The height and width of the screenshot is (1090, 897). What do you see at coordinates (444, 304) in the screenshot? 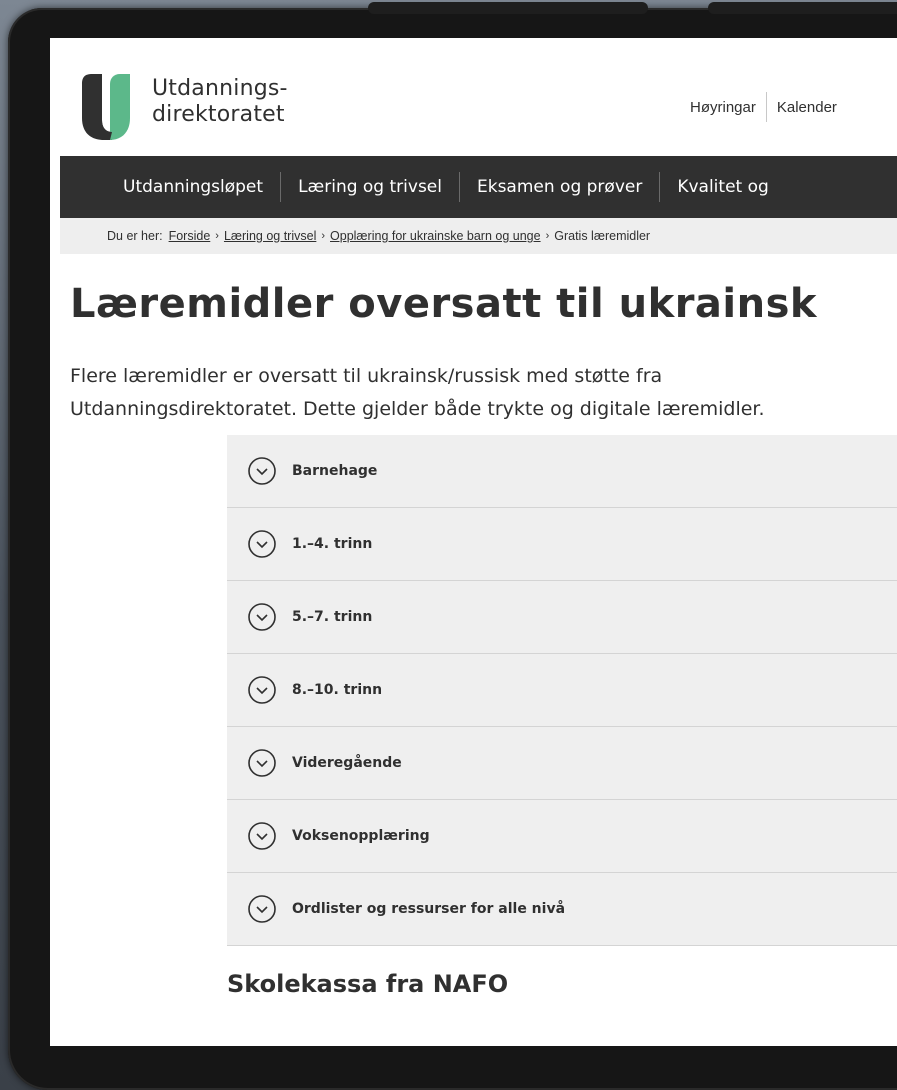
I see `page-title: Læremidler oversatt til ukrainsk` at bounding box center [444, 304].